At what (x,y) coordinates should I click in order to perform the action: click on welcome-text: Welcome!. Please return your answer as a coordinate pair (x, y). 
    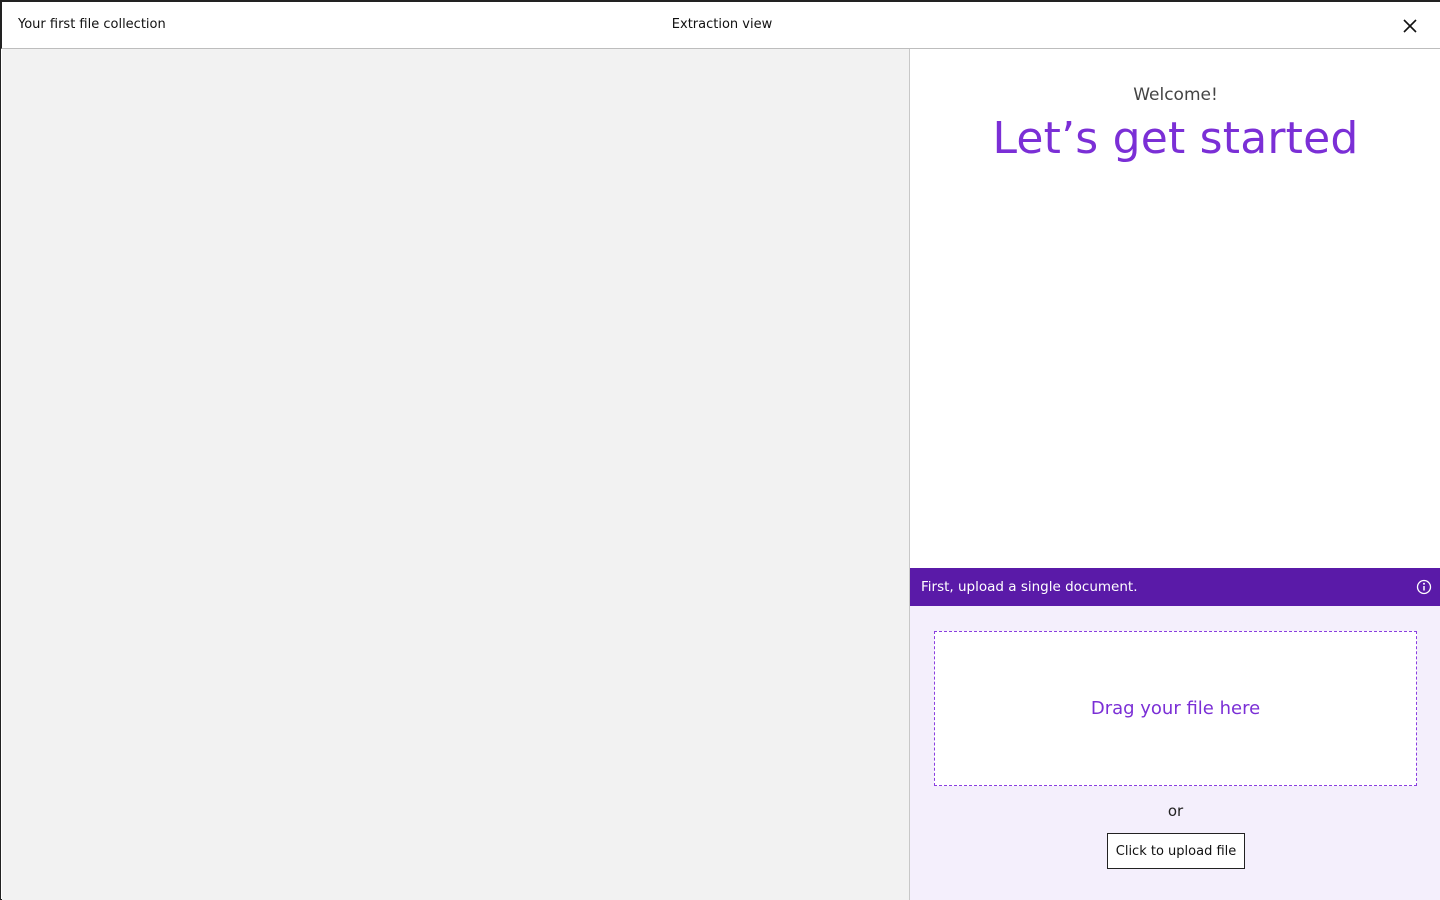
    Looking at the image, I should click on (1175, 95).